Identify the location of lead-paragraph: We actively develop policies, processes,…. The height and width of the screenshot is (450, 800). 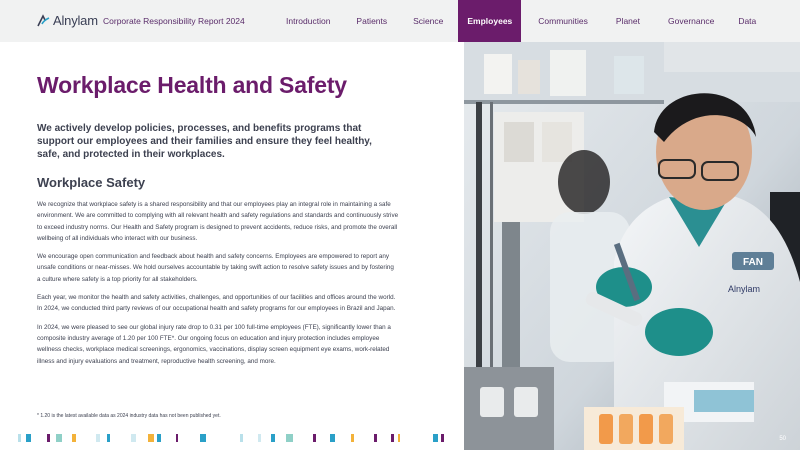
(204, 141).